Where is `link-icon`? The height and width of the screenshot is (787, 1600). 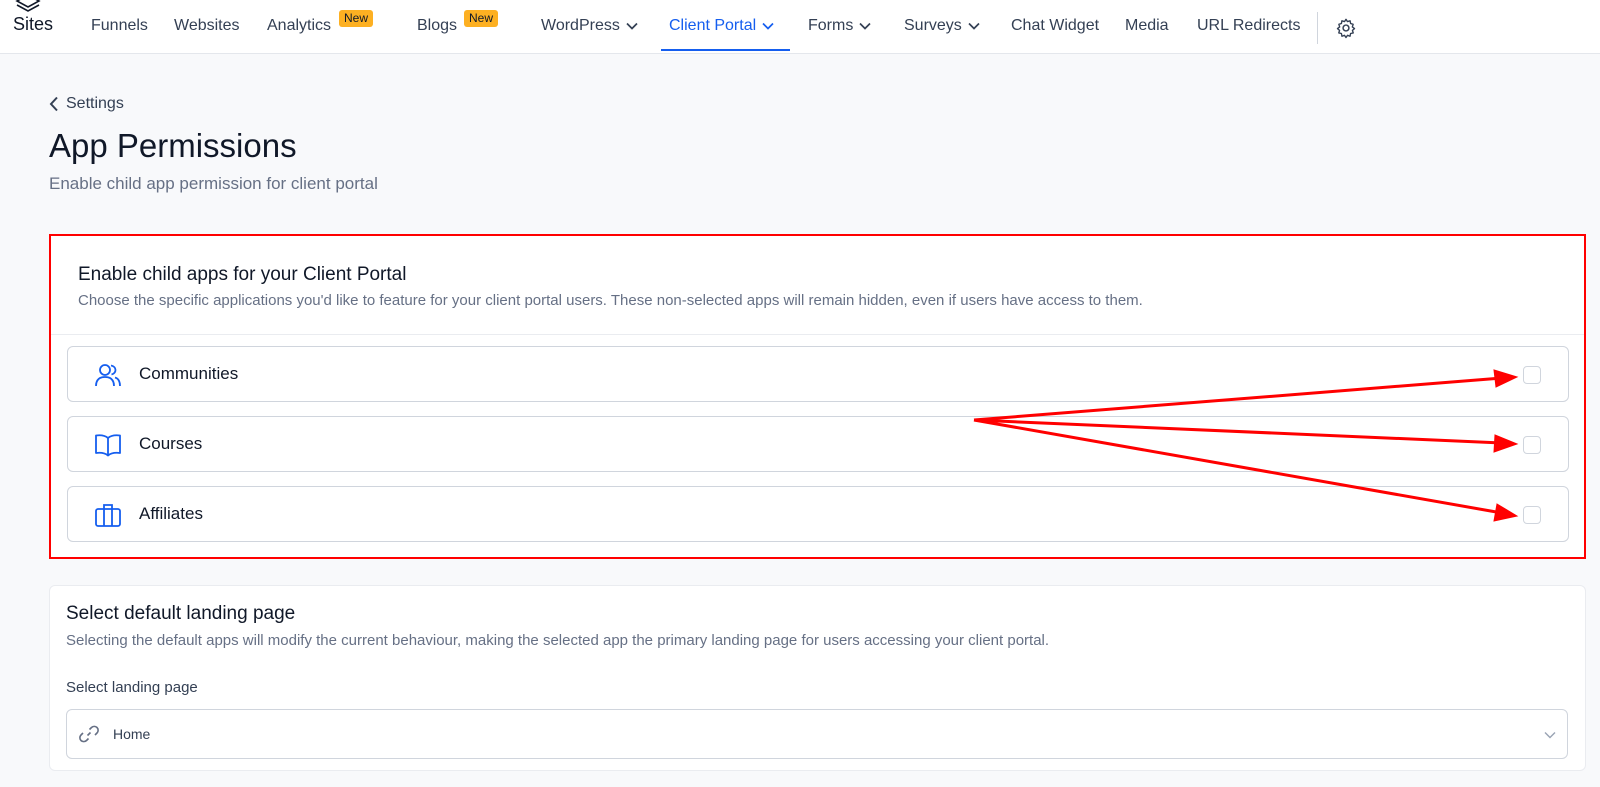 link-icon is located at coordinates (89, 734).